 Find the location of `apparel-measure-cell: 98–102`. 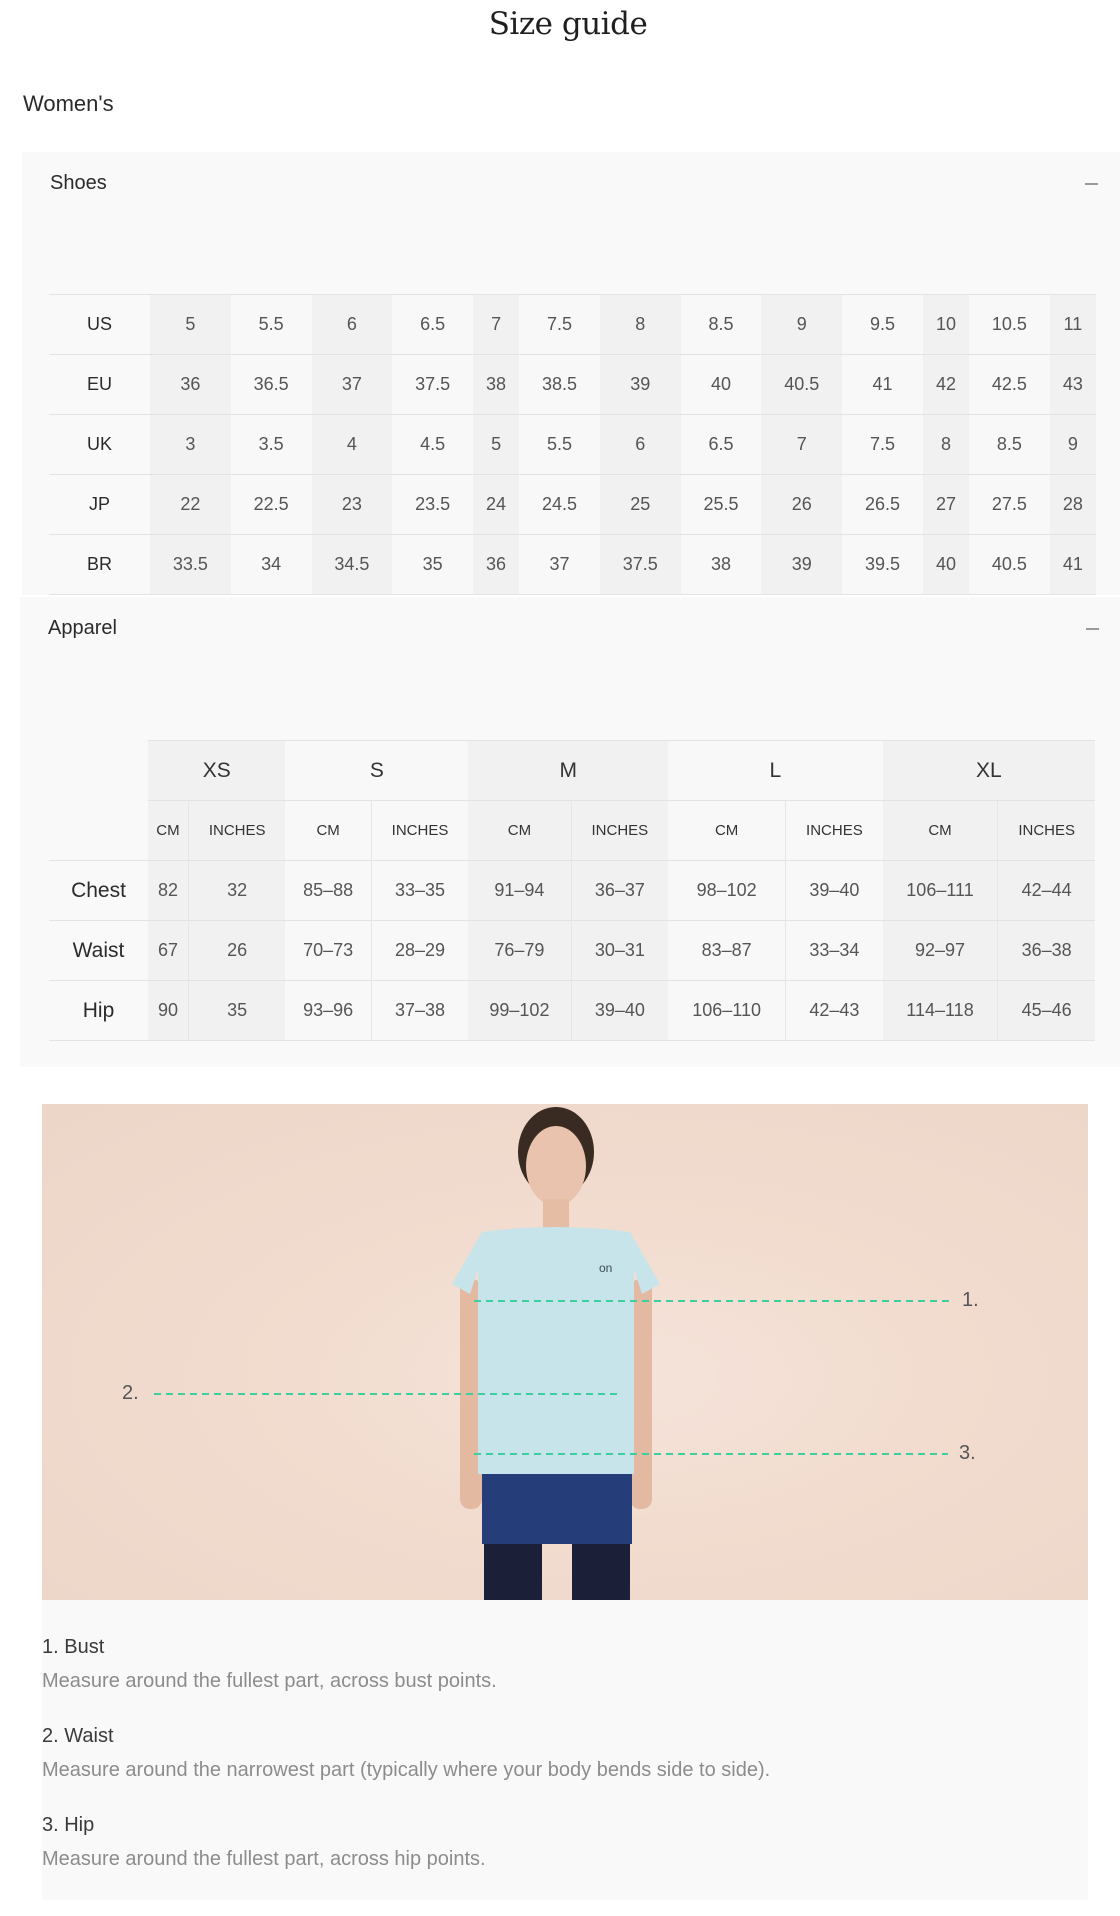

apparel-measure-cell: 98–102 is located at coordinates (727, 890).